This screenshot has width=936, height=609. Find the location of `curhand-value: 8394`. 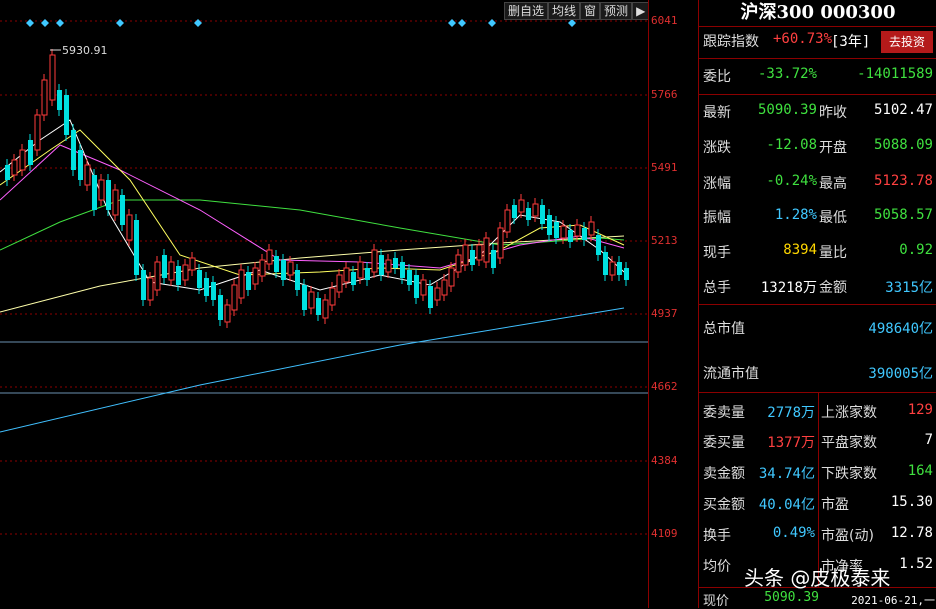

curhand-value: 8394 is located at coordinates (800, 250).